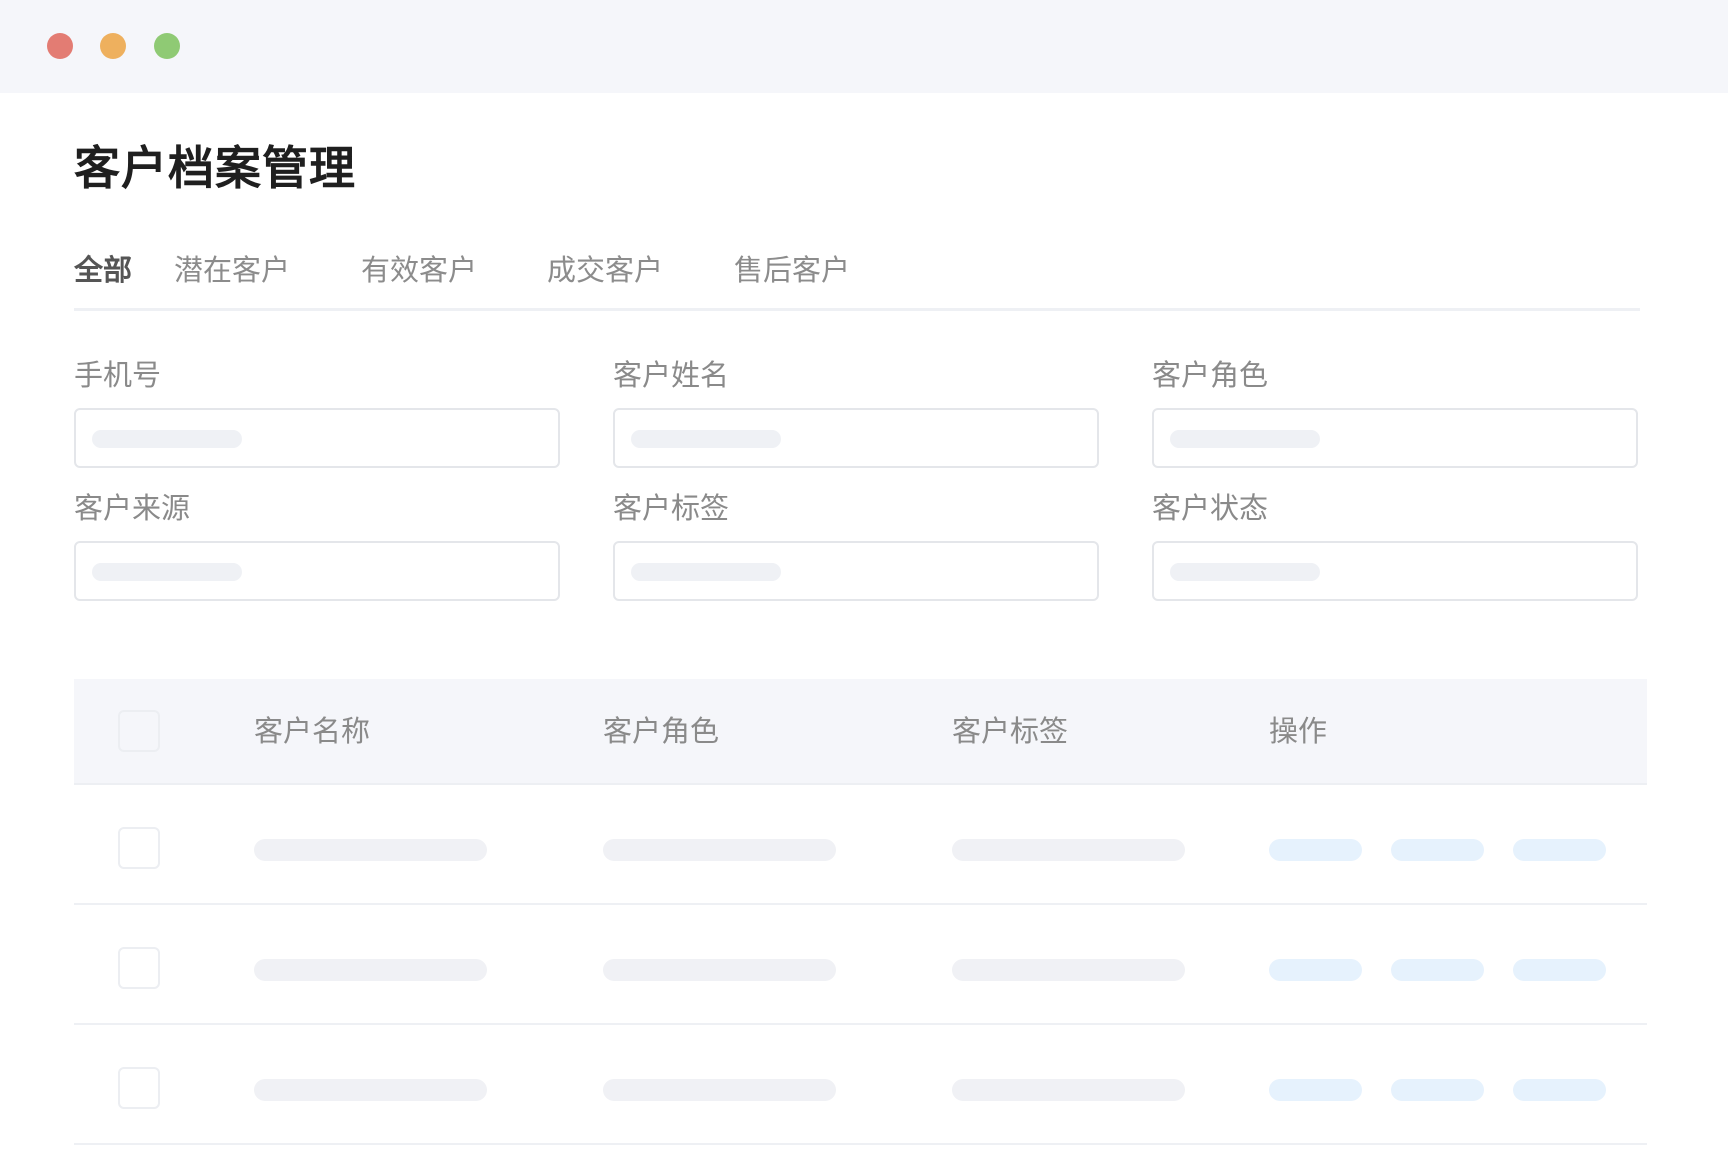  I want to click on tab-all: 全部, so click(103, 270).